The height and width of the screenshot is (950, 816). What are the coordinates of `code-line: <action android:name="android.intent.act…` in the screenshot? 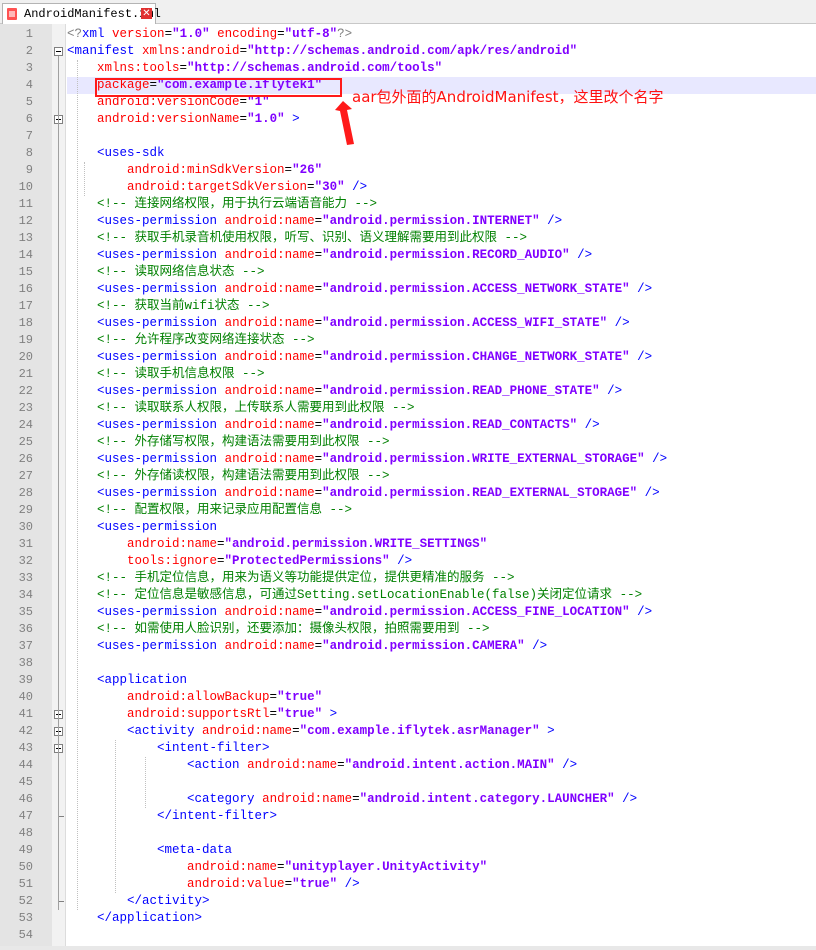 It's located at (322, 765).